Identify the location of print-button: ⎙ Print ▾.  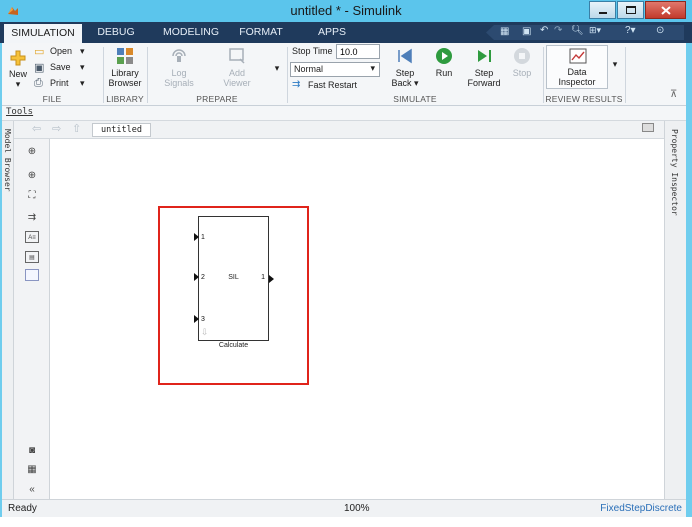
(65, 84).